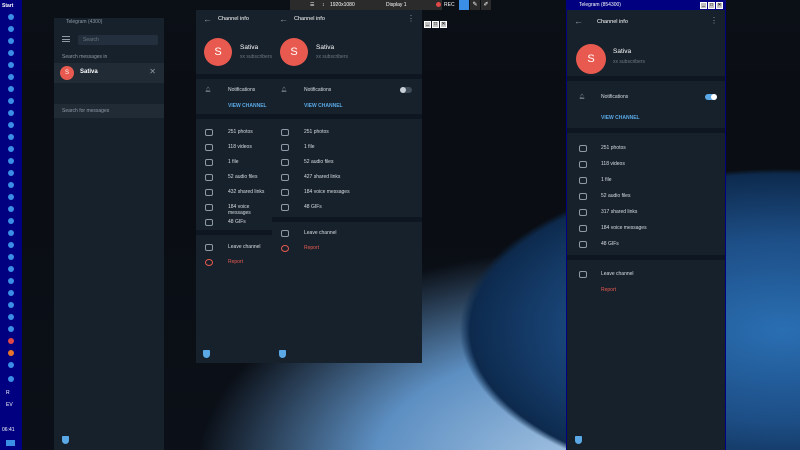 The height and width of the screenshot is (450, 800). Describe the element at coordinates (619, 212) in the screenshot. I see `media-label: 317 shared links` at that location.